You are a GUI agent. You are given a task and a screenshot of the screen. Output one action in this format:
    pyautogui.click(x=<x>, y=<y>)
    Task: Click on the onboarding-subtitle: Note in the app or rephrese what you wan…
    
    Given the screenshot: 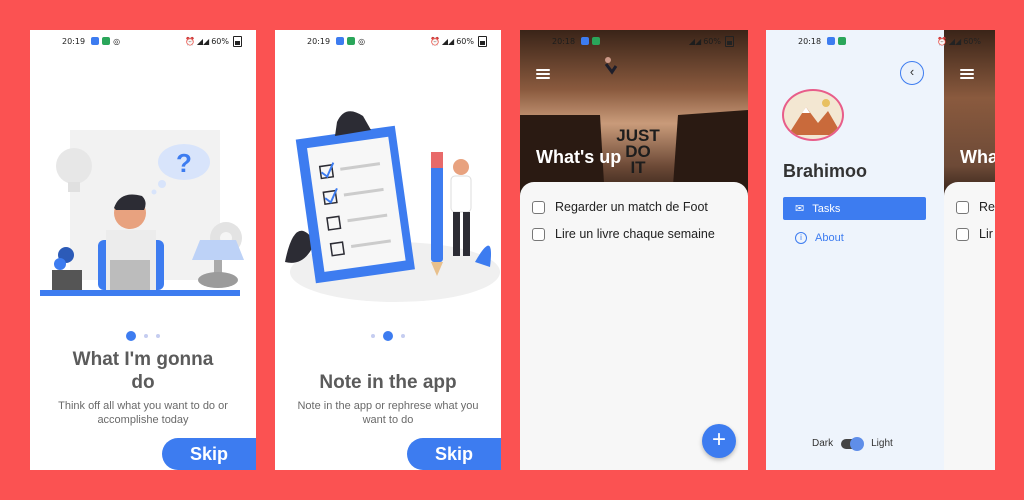 What is the action you would take?
    pyautogui.click(x=388, y=413)
    